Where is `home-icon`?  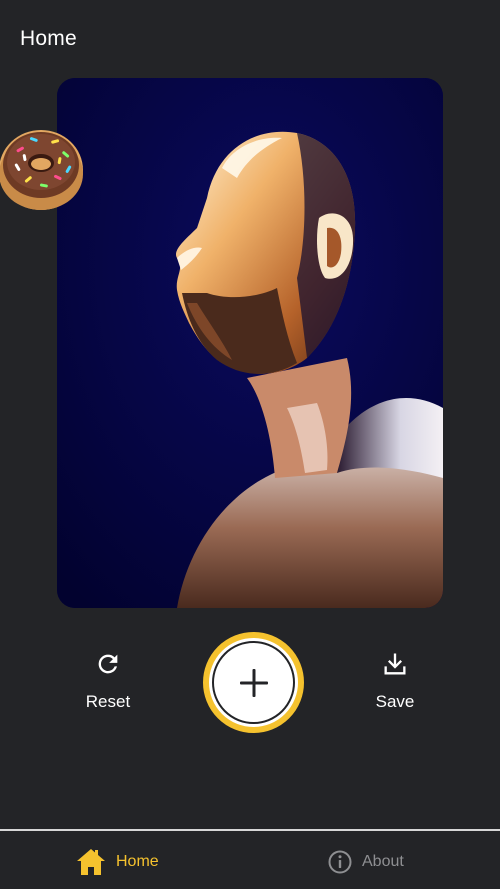
home-icon is located at coordinates (91, 862).